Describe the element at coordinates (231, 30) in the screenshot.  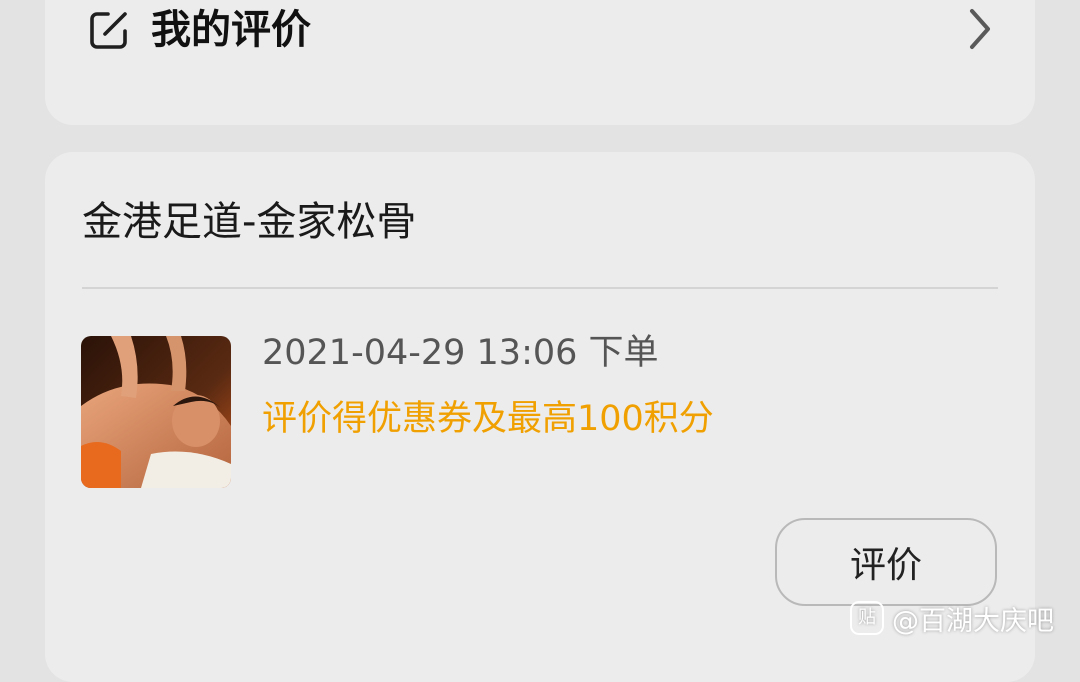
I see `my-reviews-title: 我的评价` at that location.